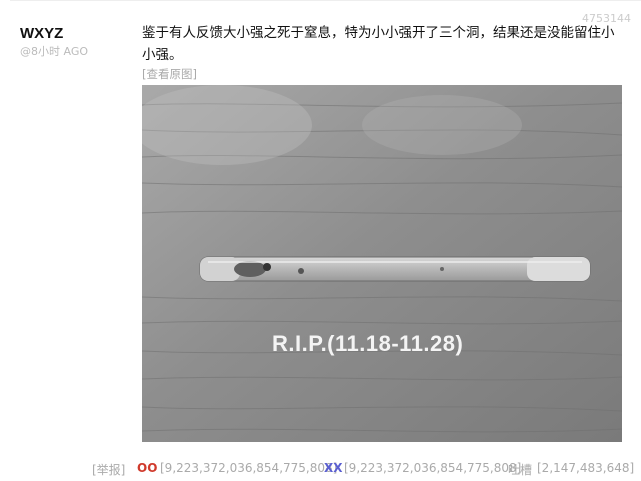  What do you see at coordinates (108, 469) in the screenshot?
I see `report-link: [举报]` at bounding box center [108, 469].